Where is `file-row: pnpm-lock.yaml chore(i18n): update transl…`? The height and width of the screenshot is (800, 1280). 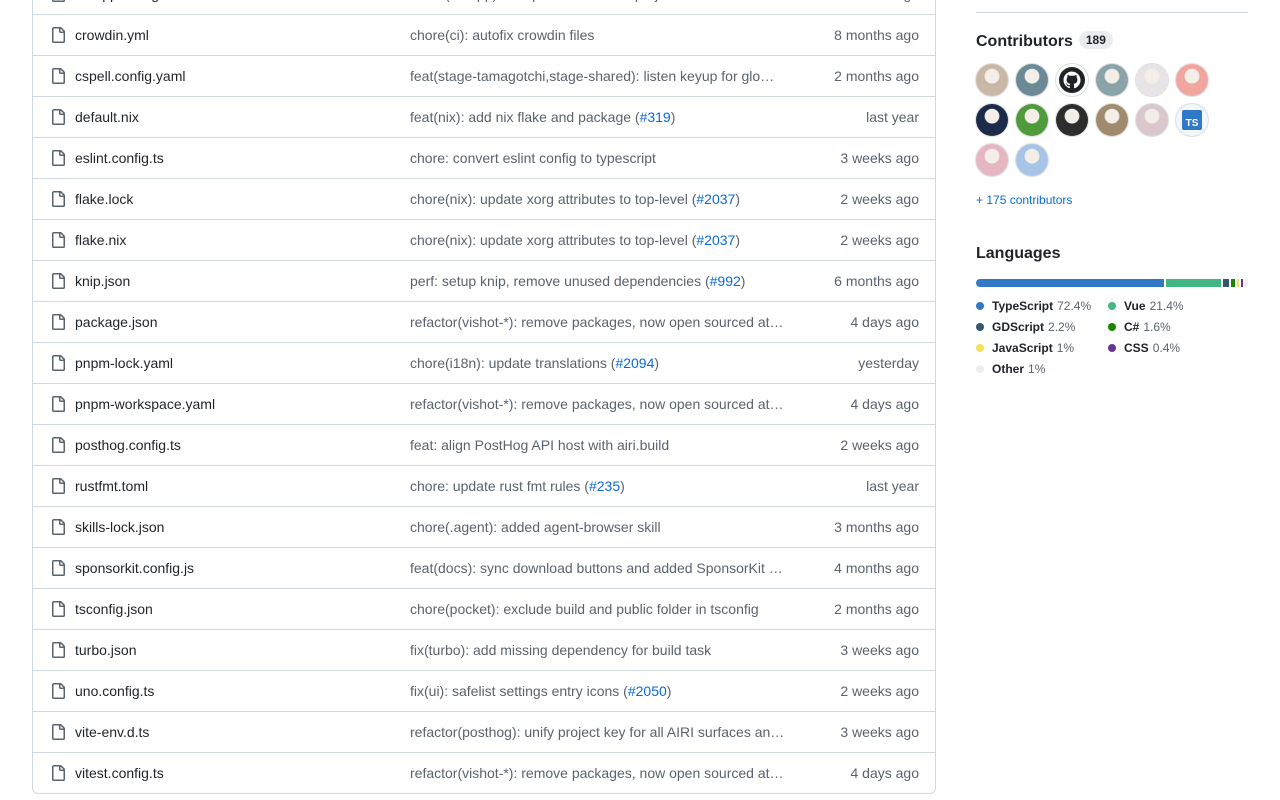 file-row: pnpm-lock.yaml chore(i18n): update transl… is located at coordinates (484, 362).